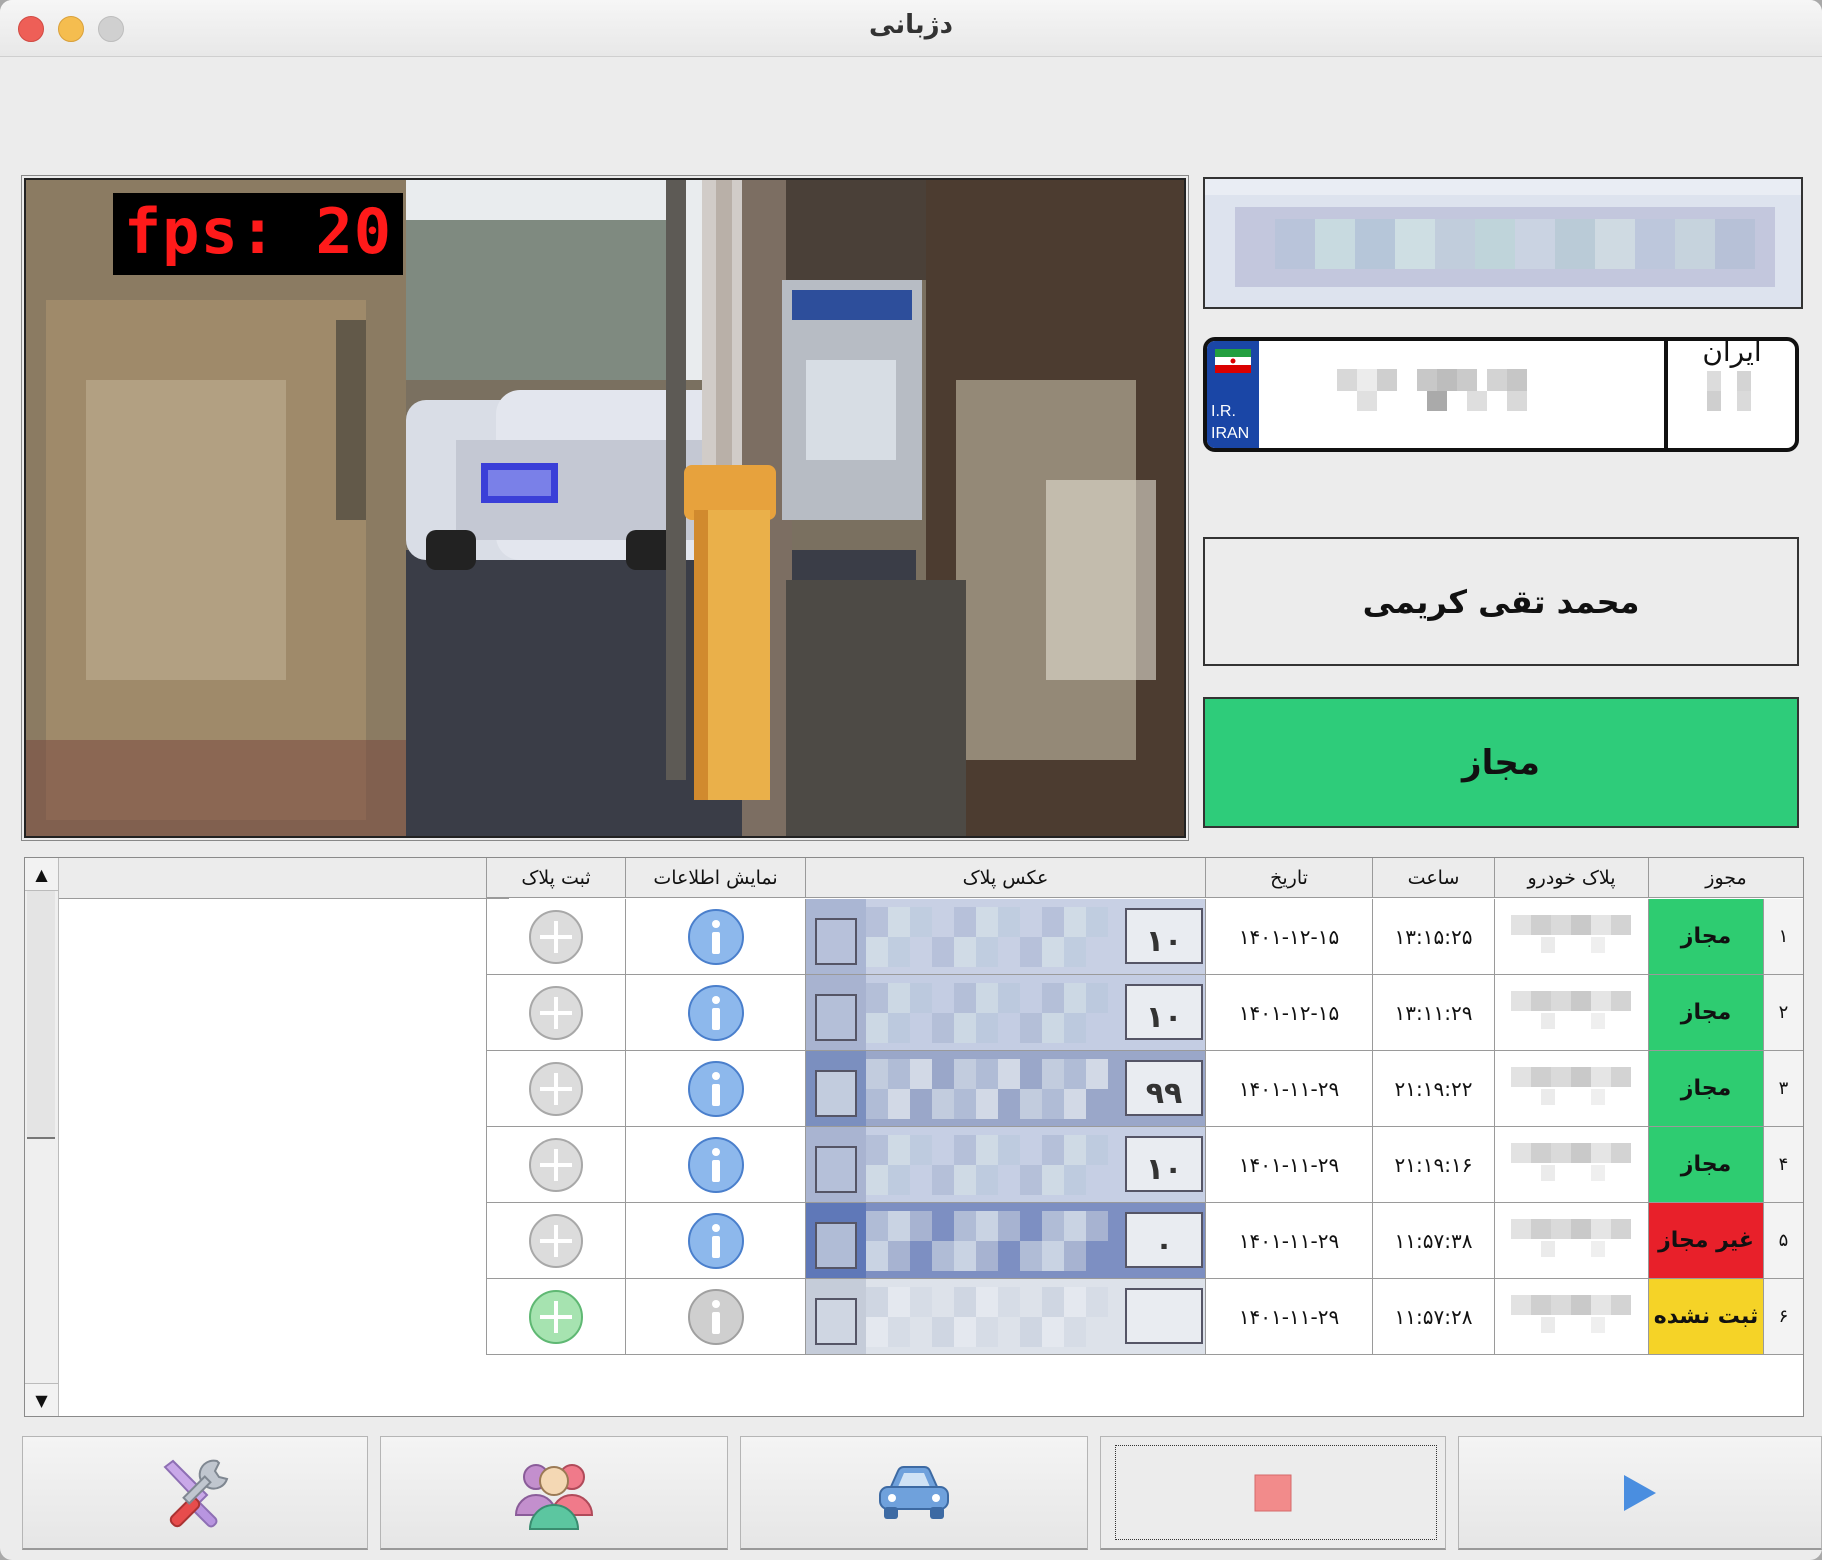 This screenshot has height=1560, width=1822. What do you see at coordinates (1433, 878) in the screenshot?
I see `header-time: ساعت` at bounding box center [1433, 878].